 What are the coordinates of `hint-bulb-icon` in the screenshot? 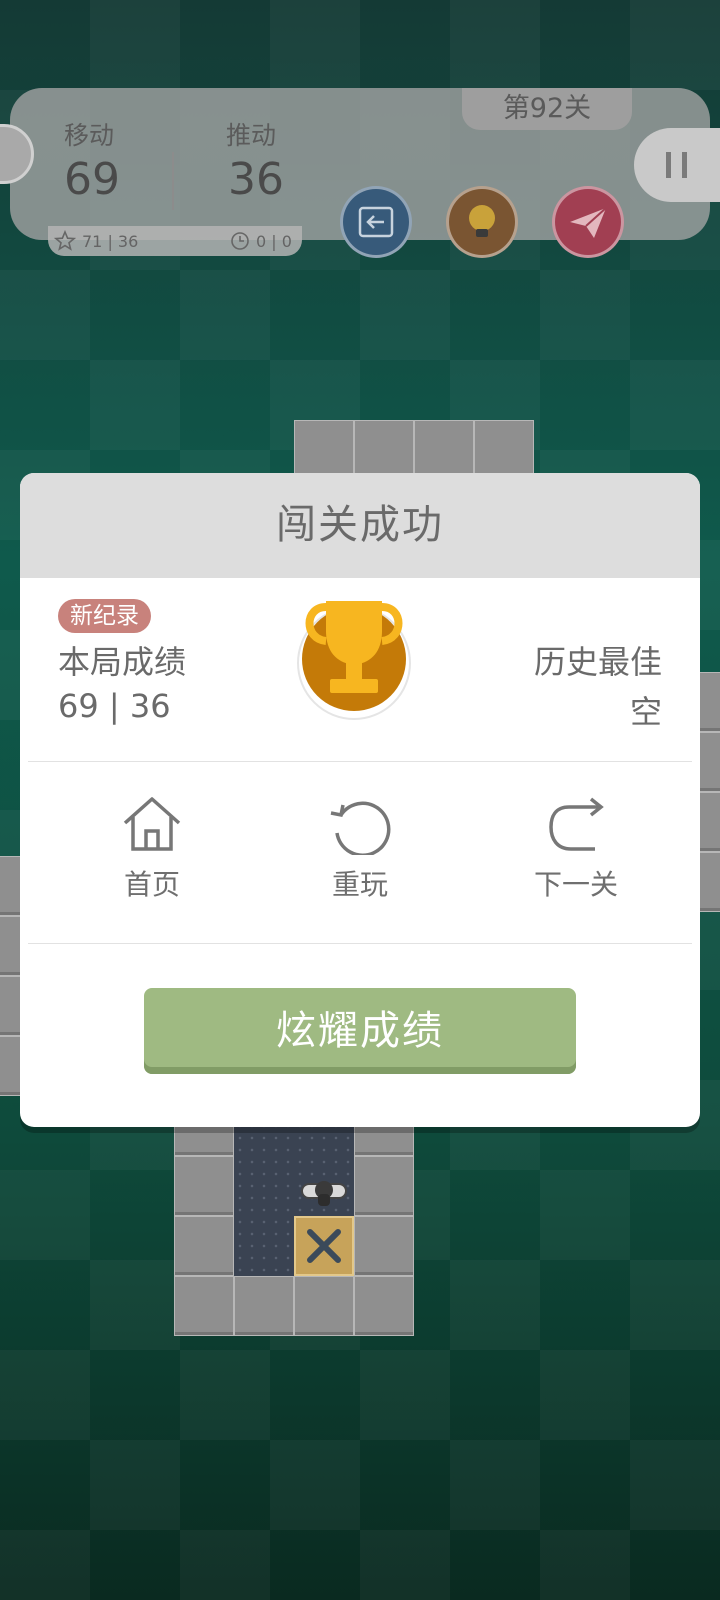 It's located at (482, 221).